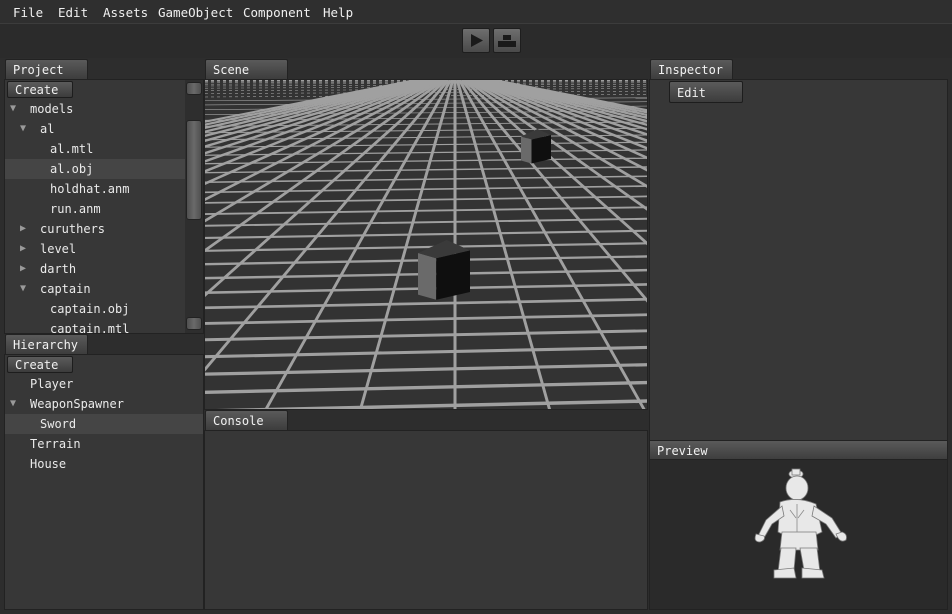 The height and width of the screenshot is (614, 952). Describe the element at coordinates (706, 92) in the screenshot. I see `inspector-edit-button: Edit` at that location.